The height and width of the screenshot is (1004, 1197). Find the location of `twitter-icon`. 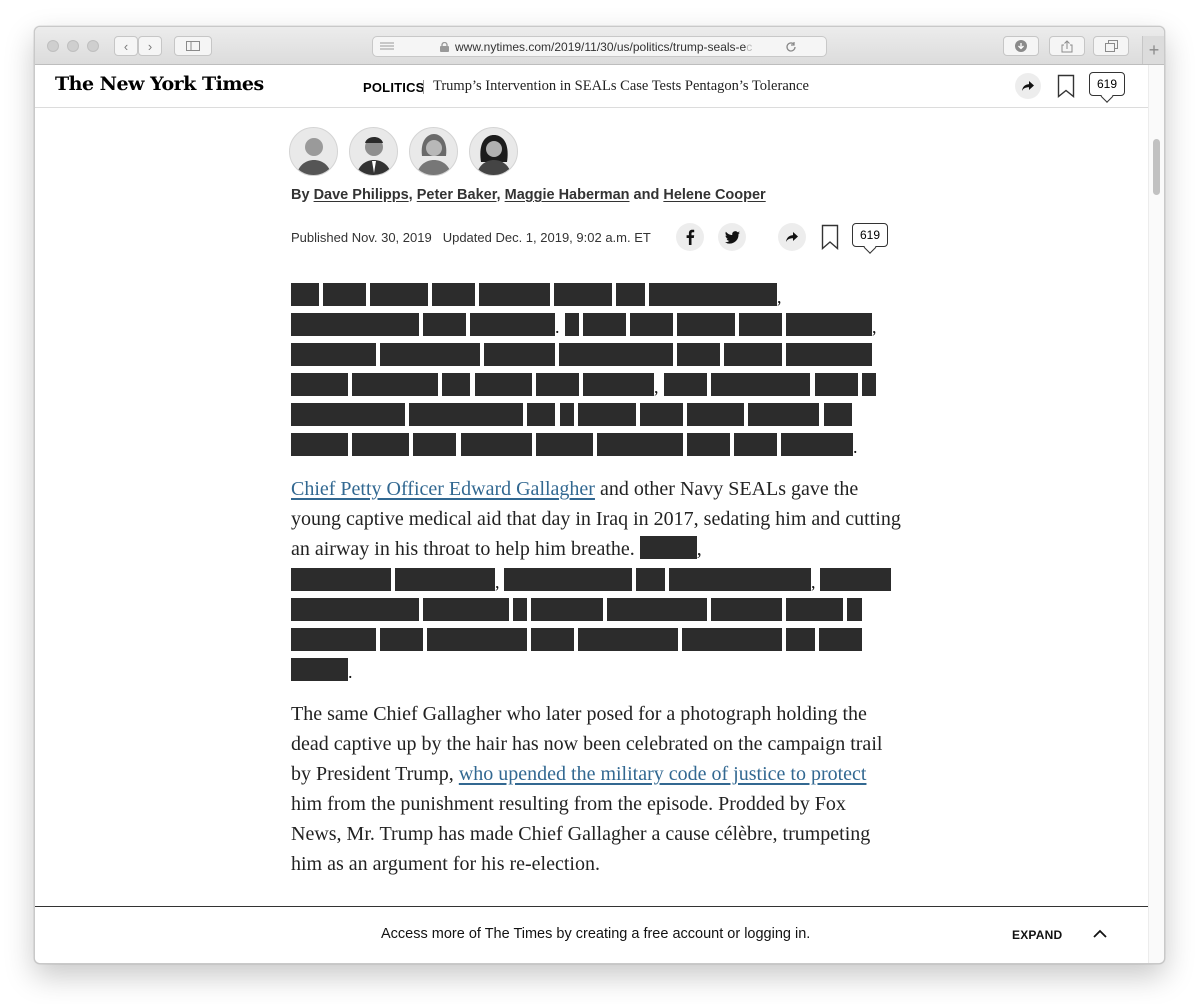

twitter-icon is located at coordinates (732, 237).